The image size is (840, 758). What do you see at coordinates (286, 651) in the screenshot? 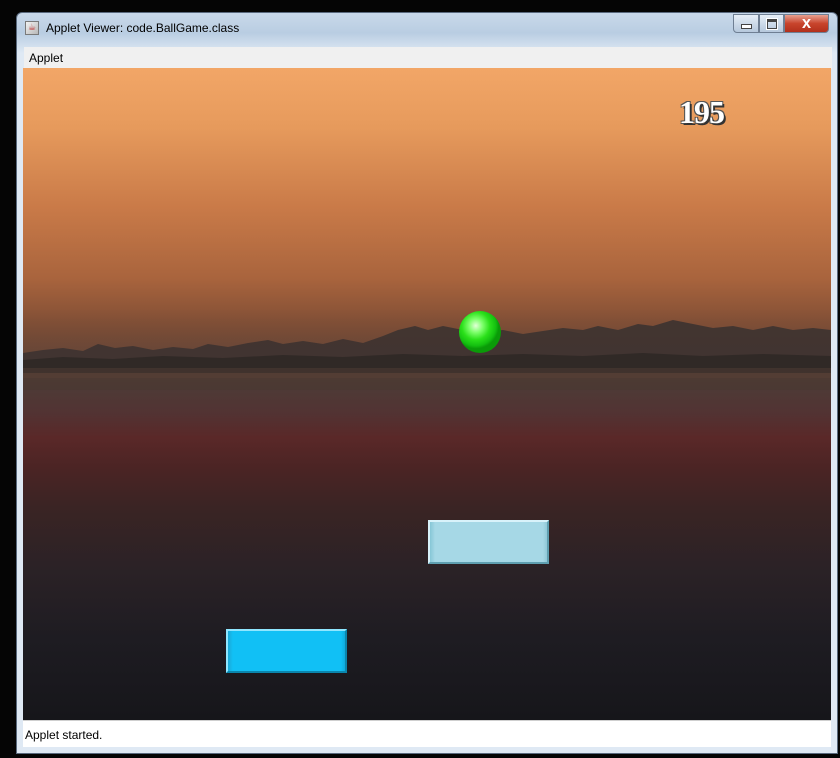
I see `cyan-paddle` at bounding box center [286, 651].